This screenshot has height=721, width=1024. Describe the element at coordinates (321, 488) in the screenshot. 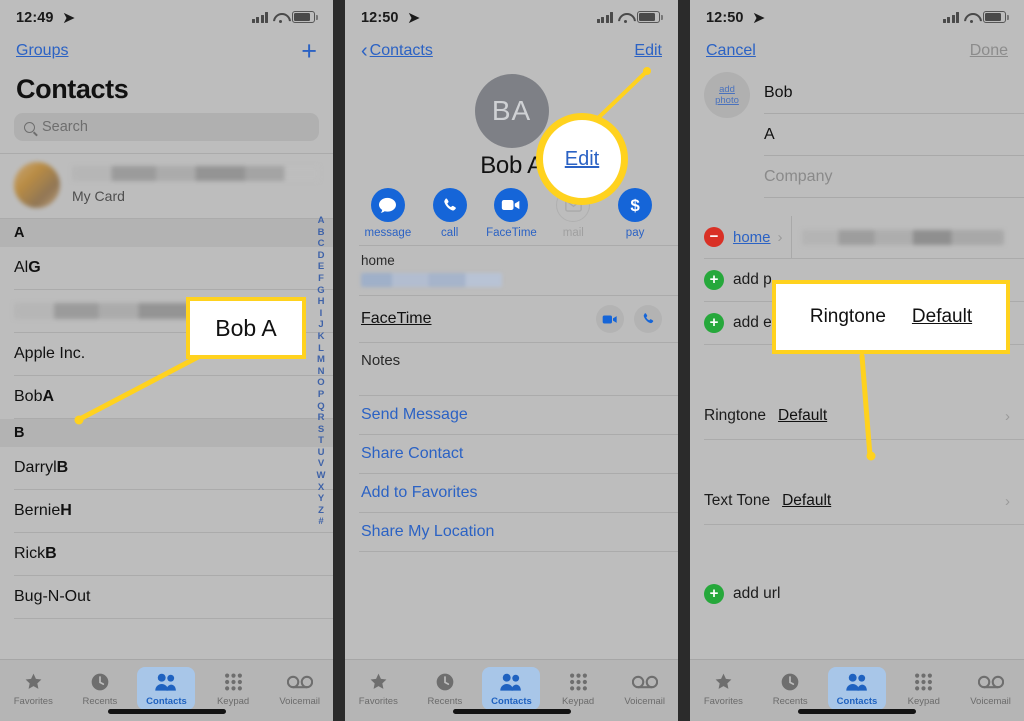

I see `alpha-index-letter: X` at that location.